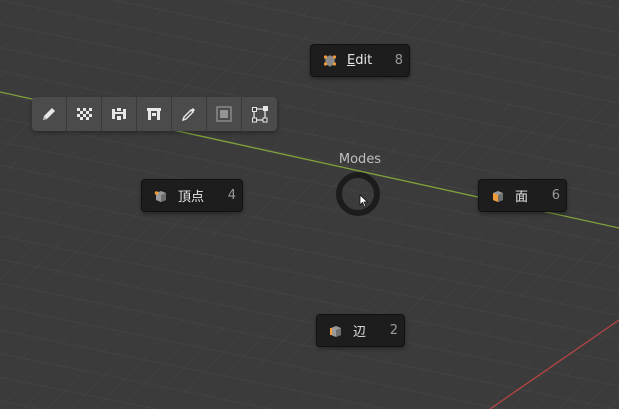 Image resolution: width=619 pixels, height=409 pixels. Describe the element at coordinates (330, 61) in the screenshot. I see `edit-mode-icon` at that location.